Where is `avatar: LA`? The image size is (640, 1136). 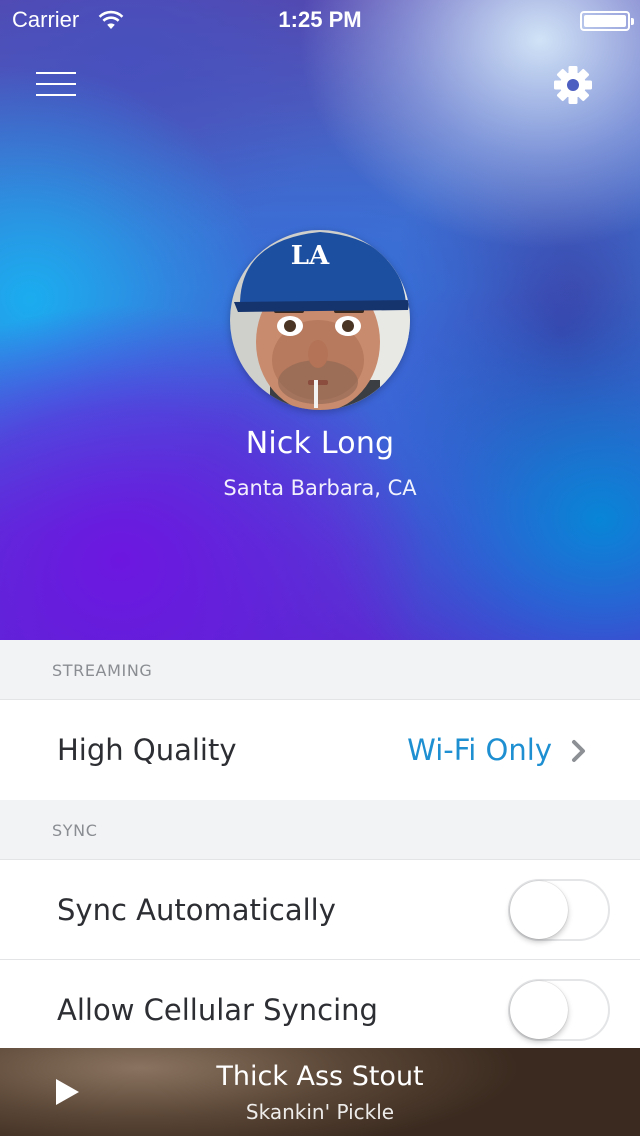 avatar: LA is located at coordinates (320, 320).